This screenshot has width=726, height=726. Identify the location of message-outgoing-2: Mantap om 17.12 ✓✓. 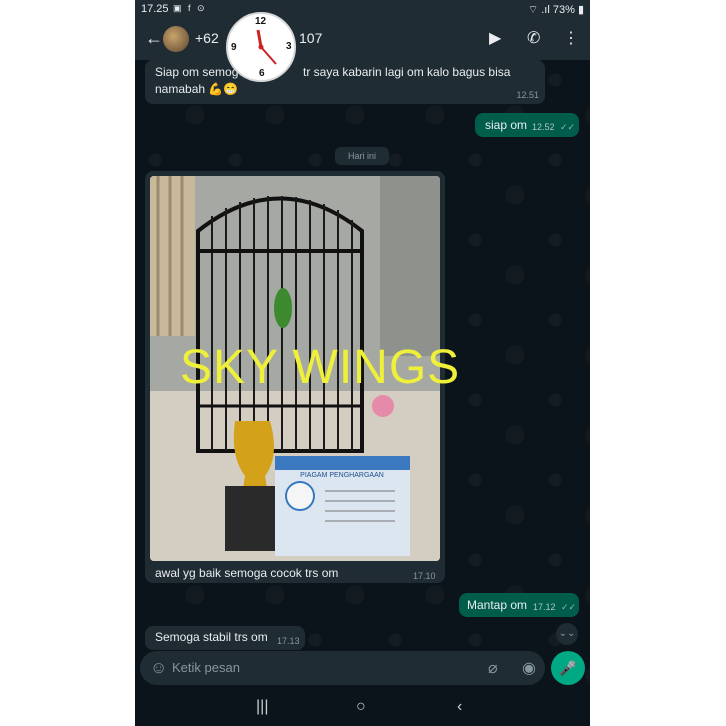
(519, 605).